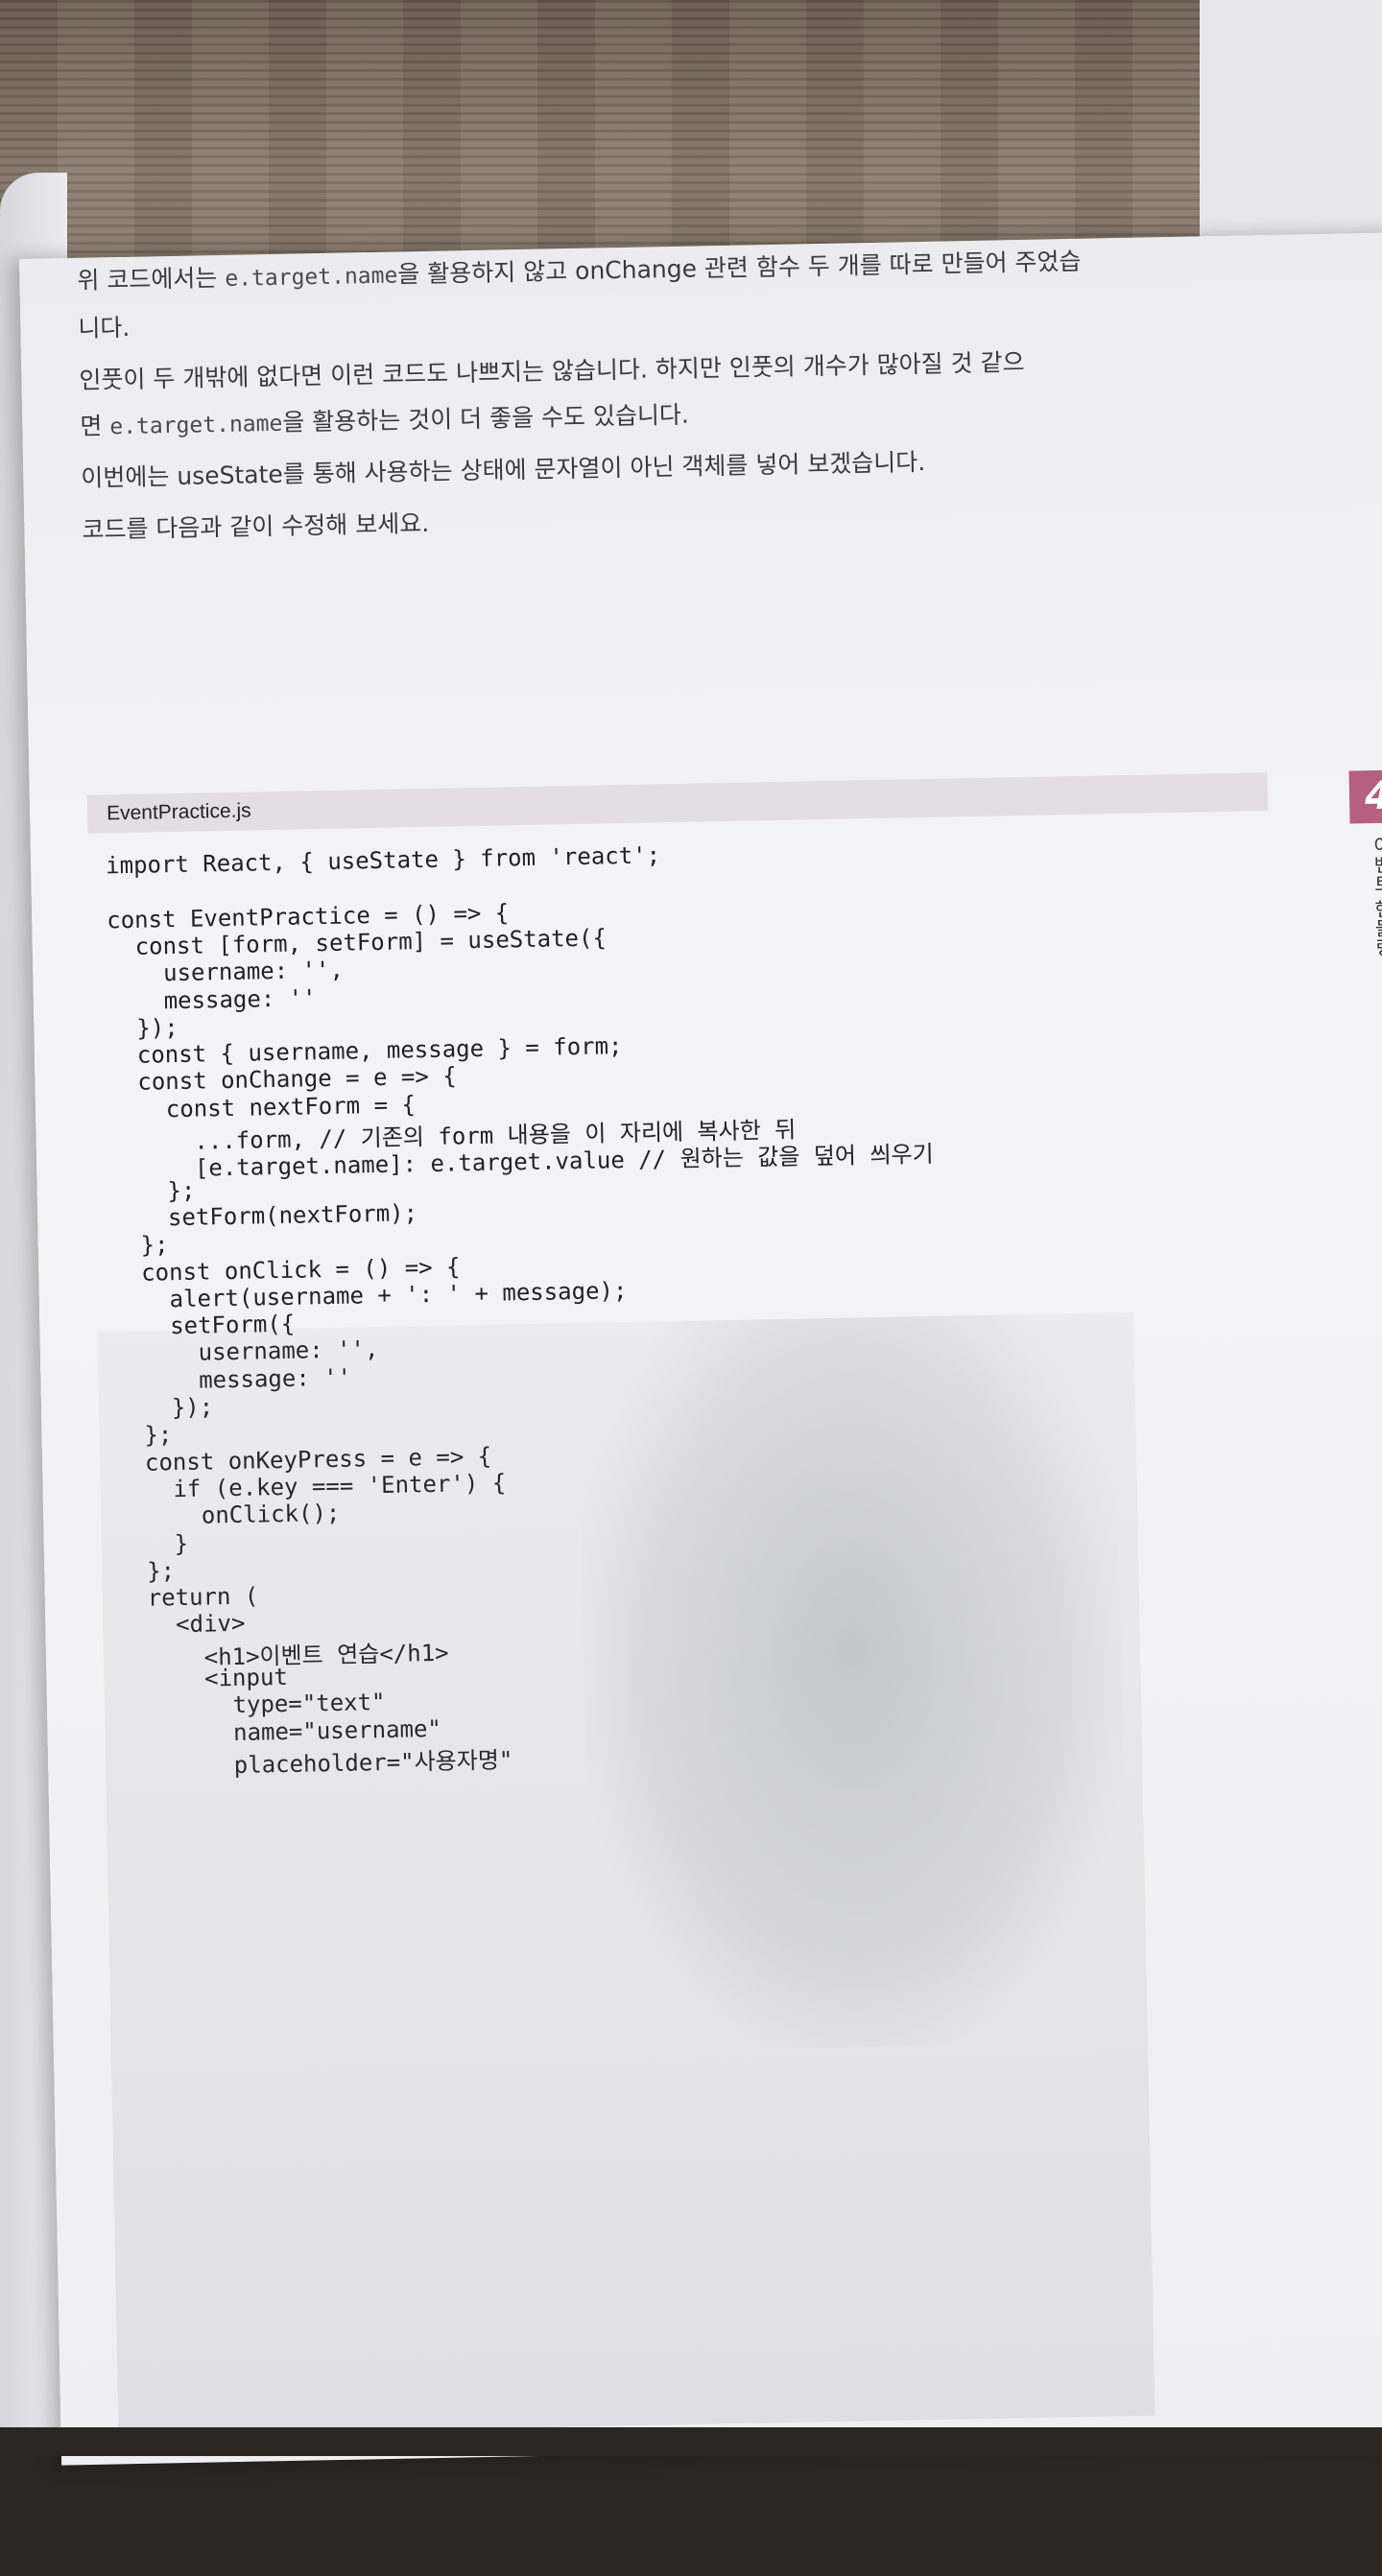 Image resolution: width=1382 pixels, height=2576 pixels. I want to click on code-file-name: EventPractice.js, so click(178, 812).